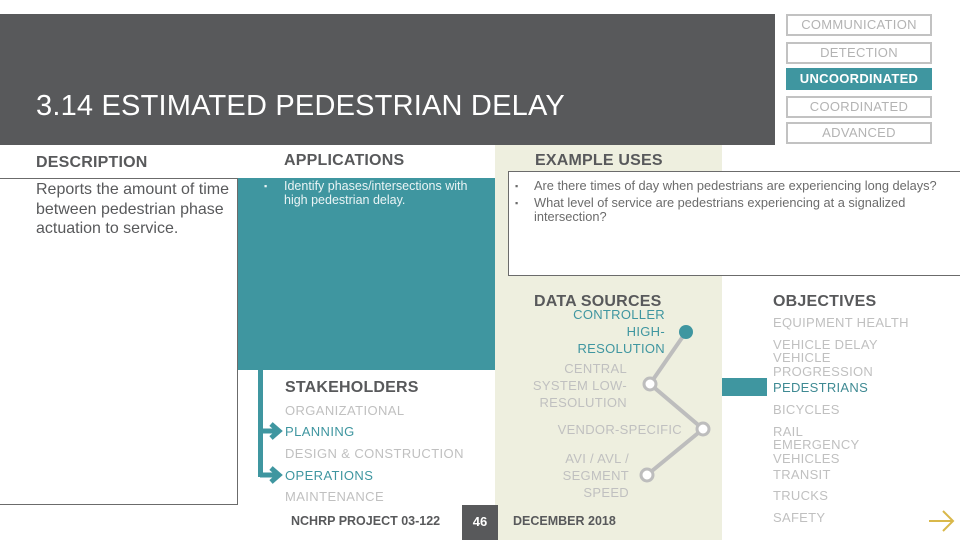  What do you see at coordinates (806, 409) in the screenshot?
I see `objective-bicycles: BICYCLES` at bounding box center [806, 409].